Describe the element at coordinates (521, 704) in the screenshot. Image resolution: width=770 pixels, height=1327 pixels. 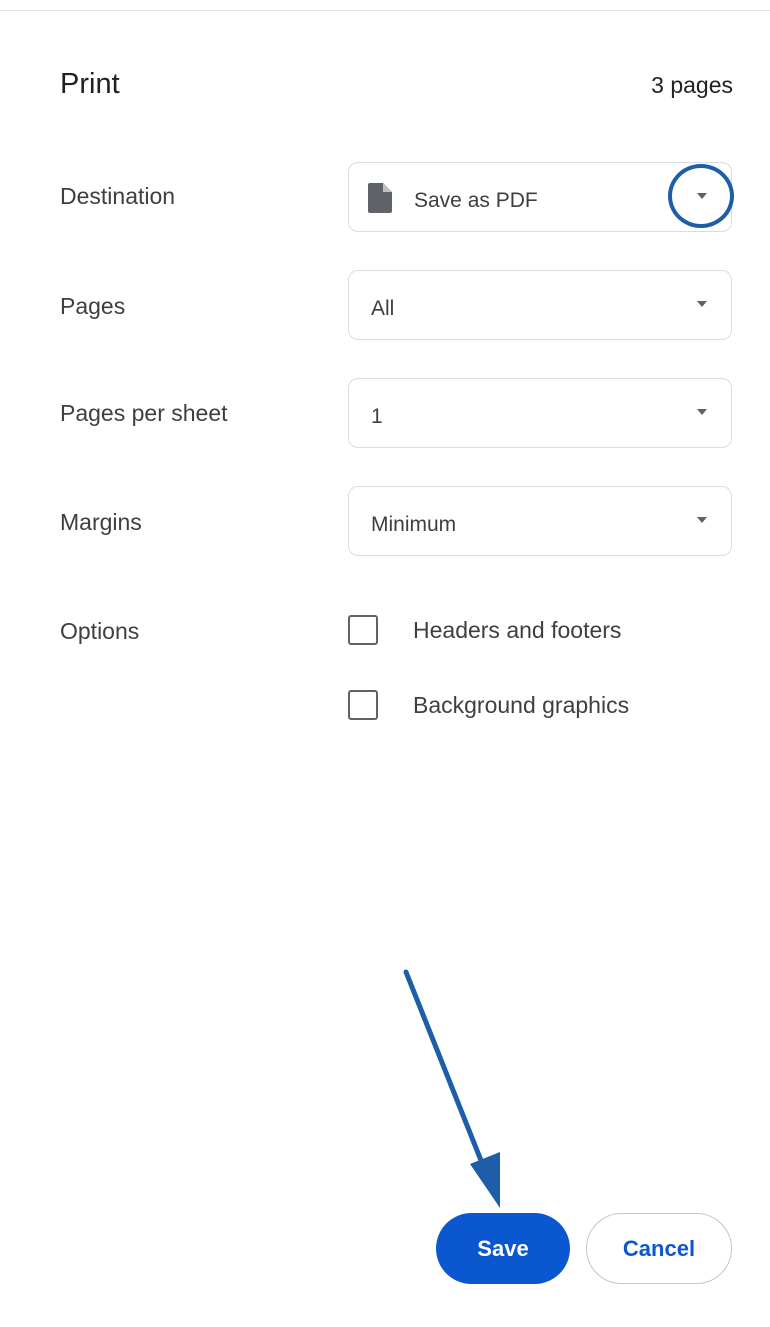
I see `background-graphics-label: Background graphics` at that location.